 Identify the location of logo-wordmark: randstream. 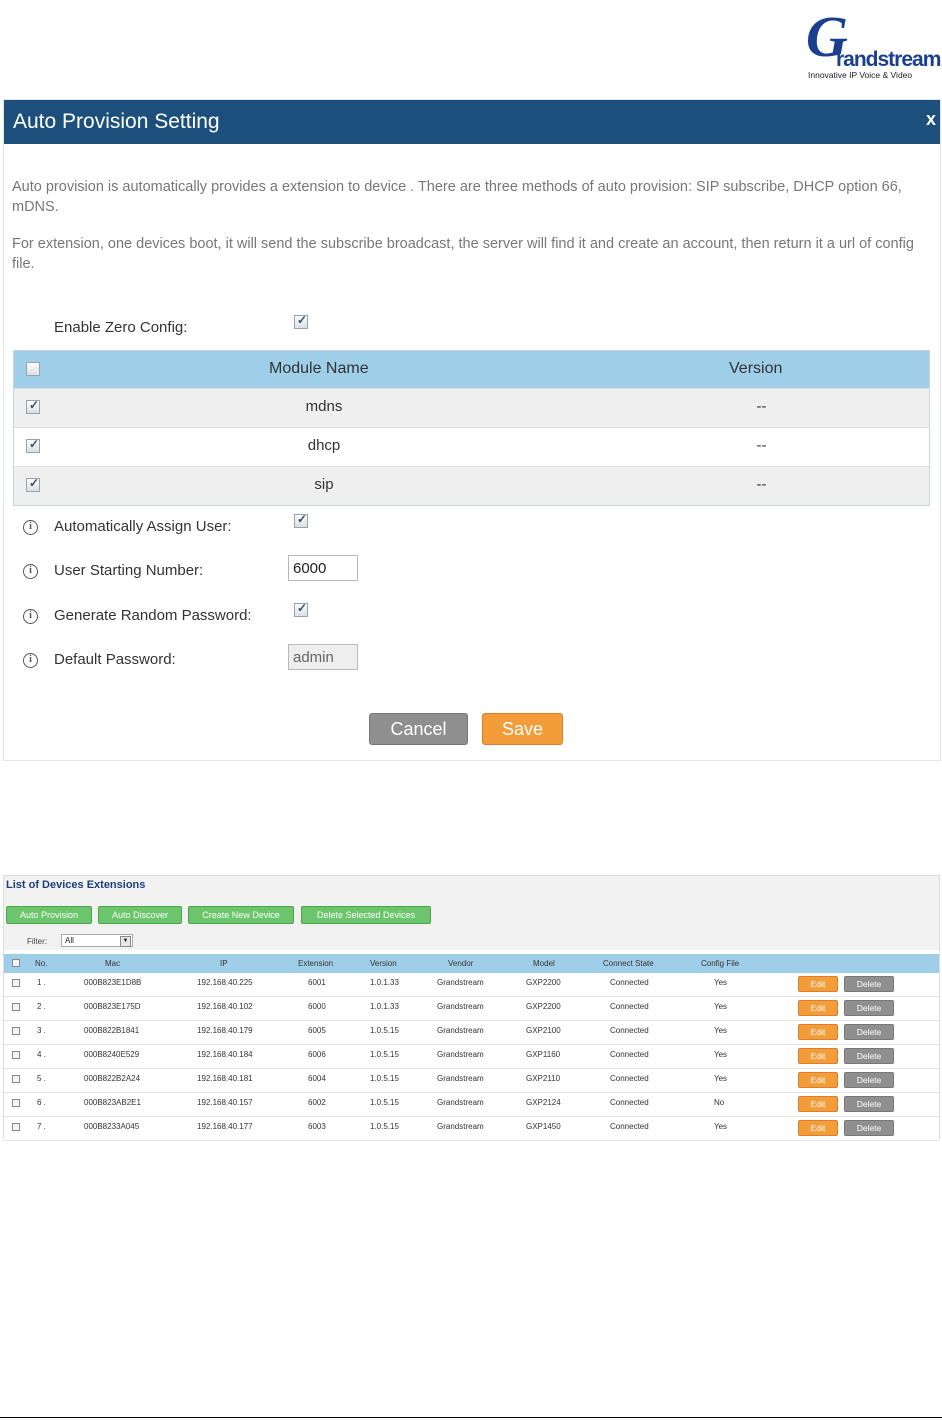
(888, 59).